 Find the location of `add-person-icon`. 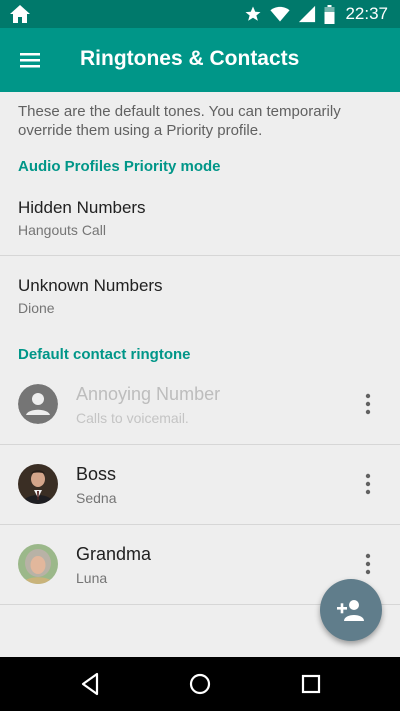

add-person-icon is located at coordinates (350, 610).